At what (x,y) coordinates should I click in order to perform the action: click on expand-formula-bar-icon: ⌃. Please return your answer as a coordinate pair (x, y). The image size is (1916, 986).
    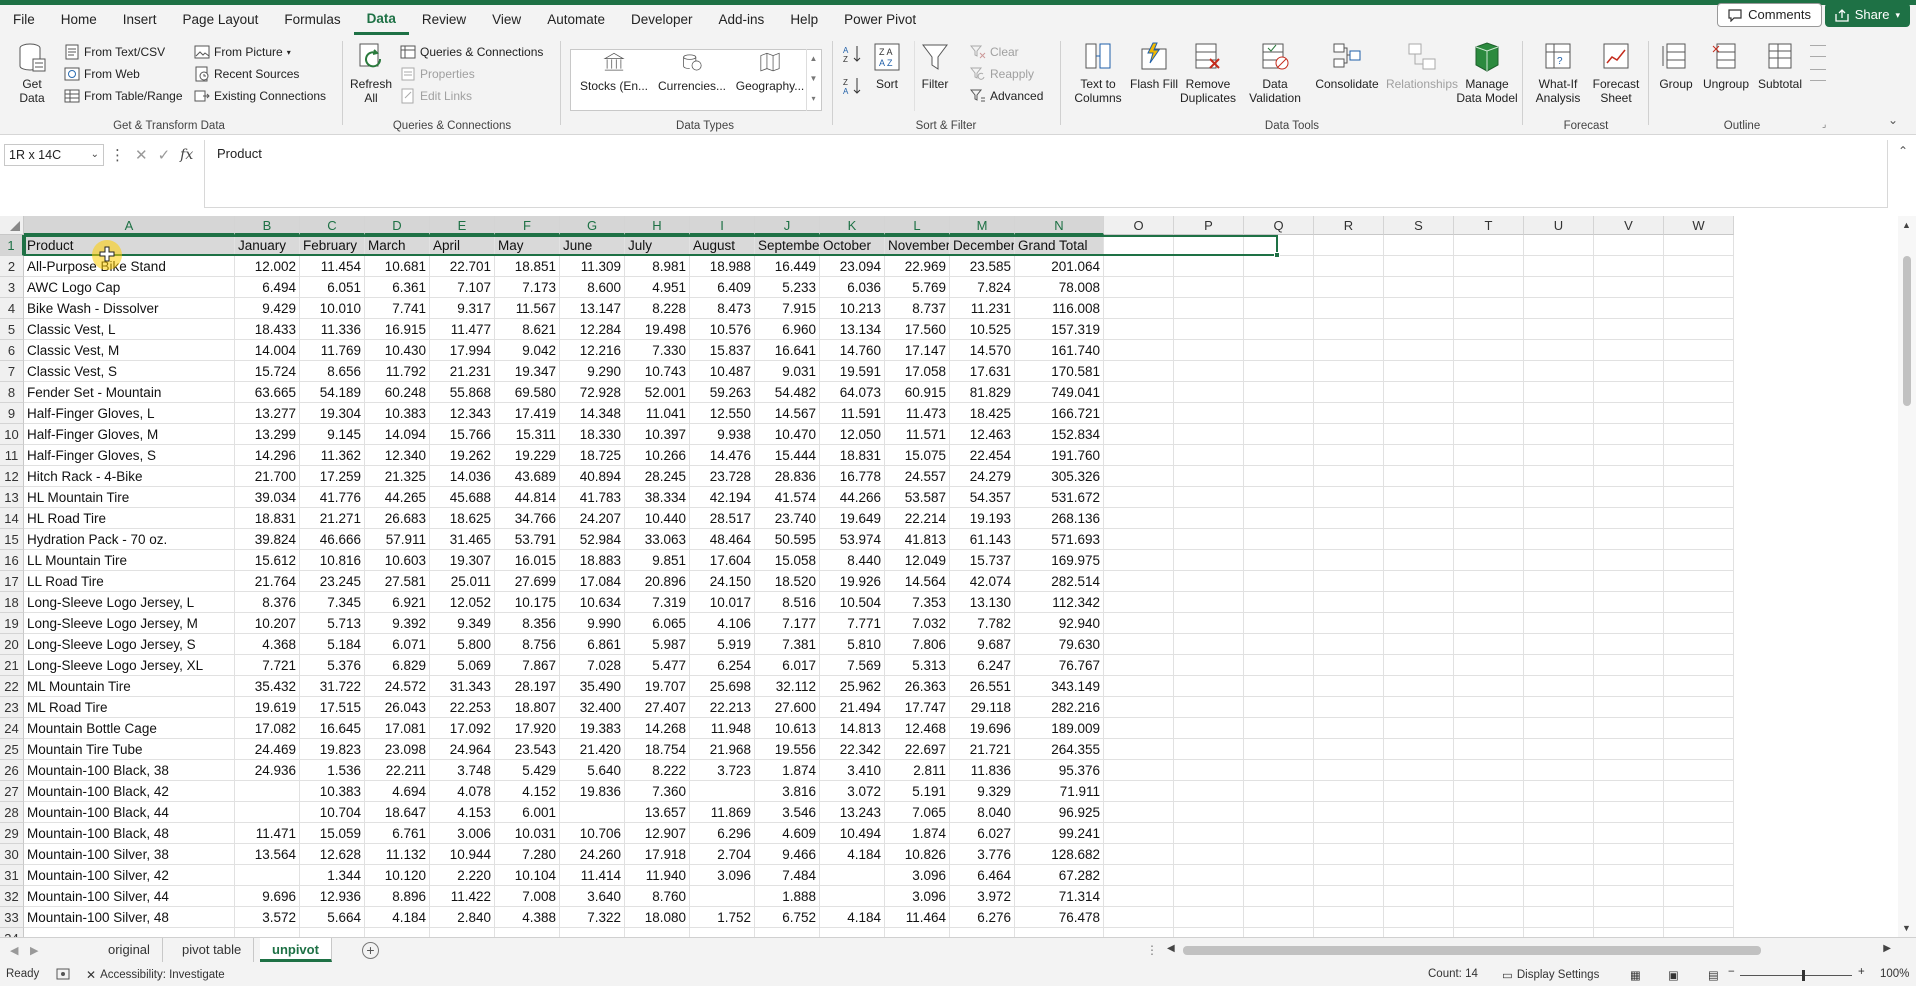
    Looking at the image, I should click on (1903, 151).